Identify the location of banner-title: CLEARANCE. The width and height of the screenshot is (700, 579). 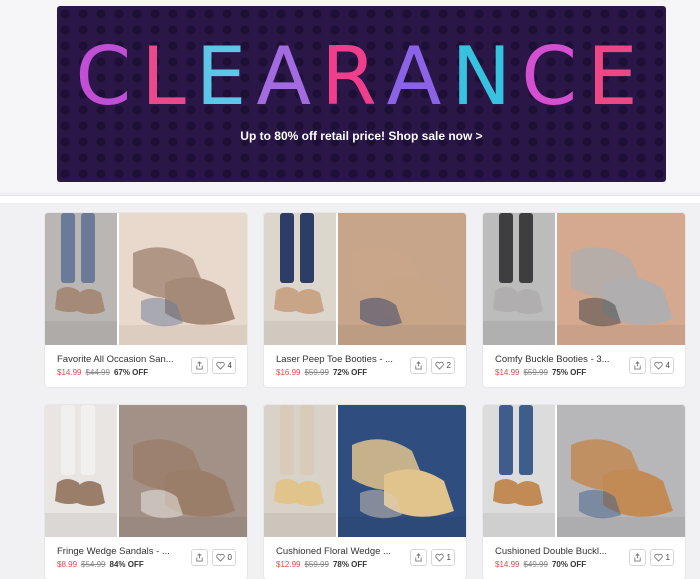
(361, 77).